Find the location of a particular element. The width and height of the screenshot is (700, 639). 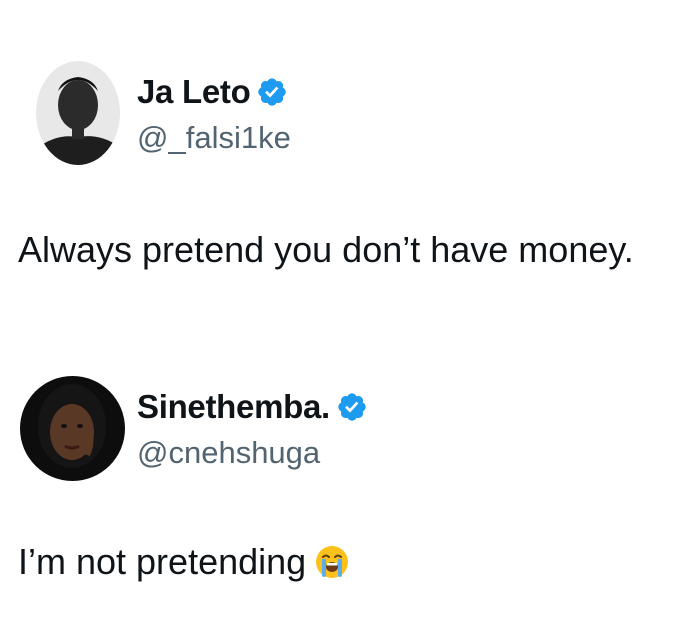

tweet-text: I’m not pretending is located at coordinates (184, 562).